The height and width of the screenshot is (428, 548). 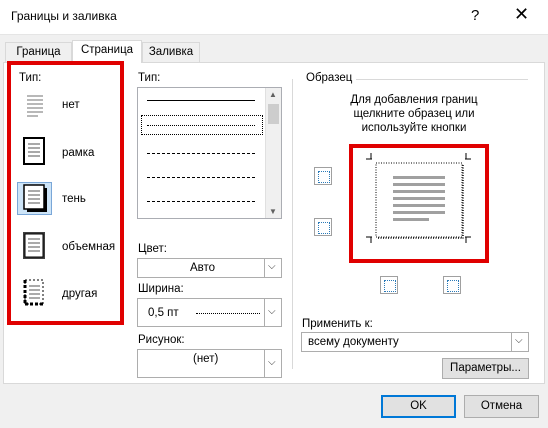 I want to click on scroll-down-icon: ▼, so click(x=273, y=211).